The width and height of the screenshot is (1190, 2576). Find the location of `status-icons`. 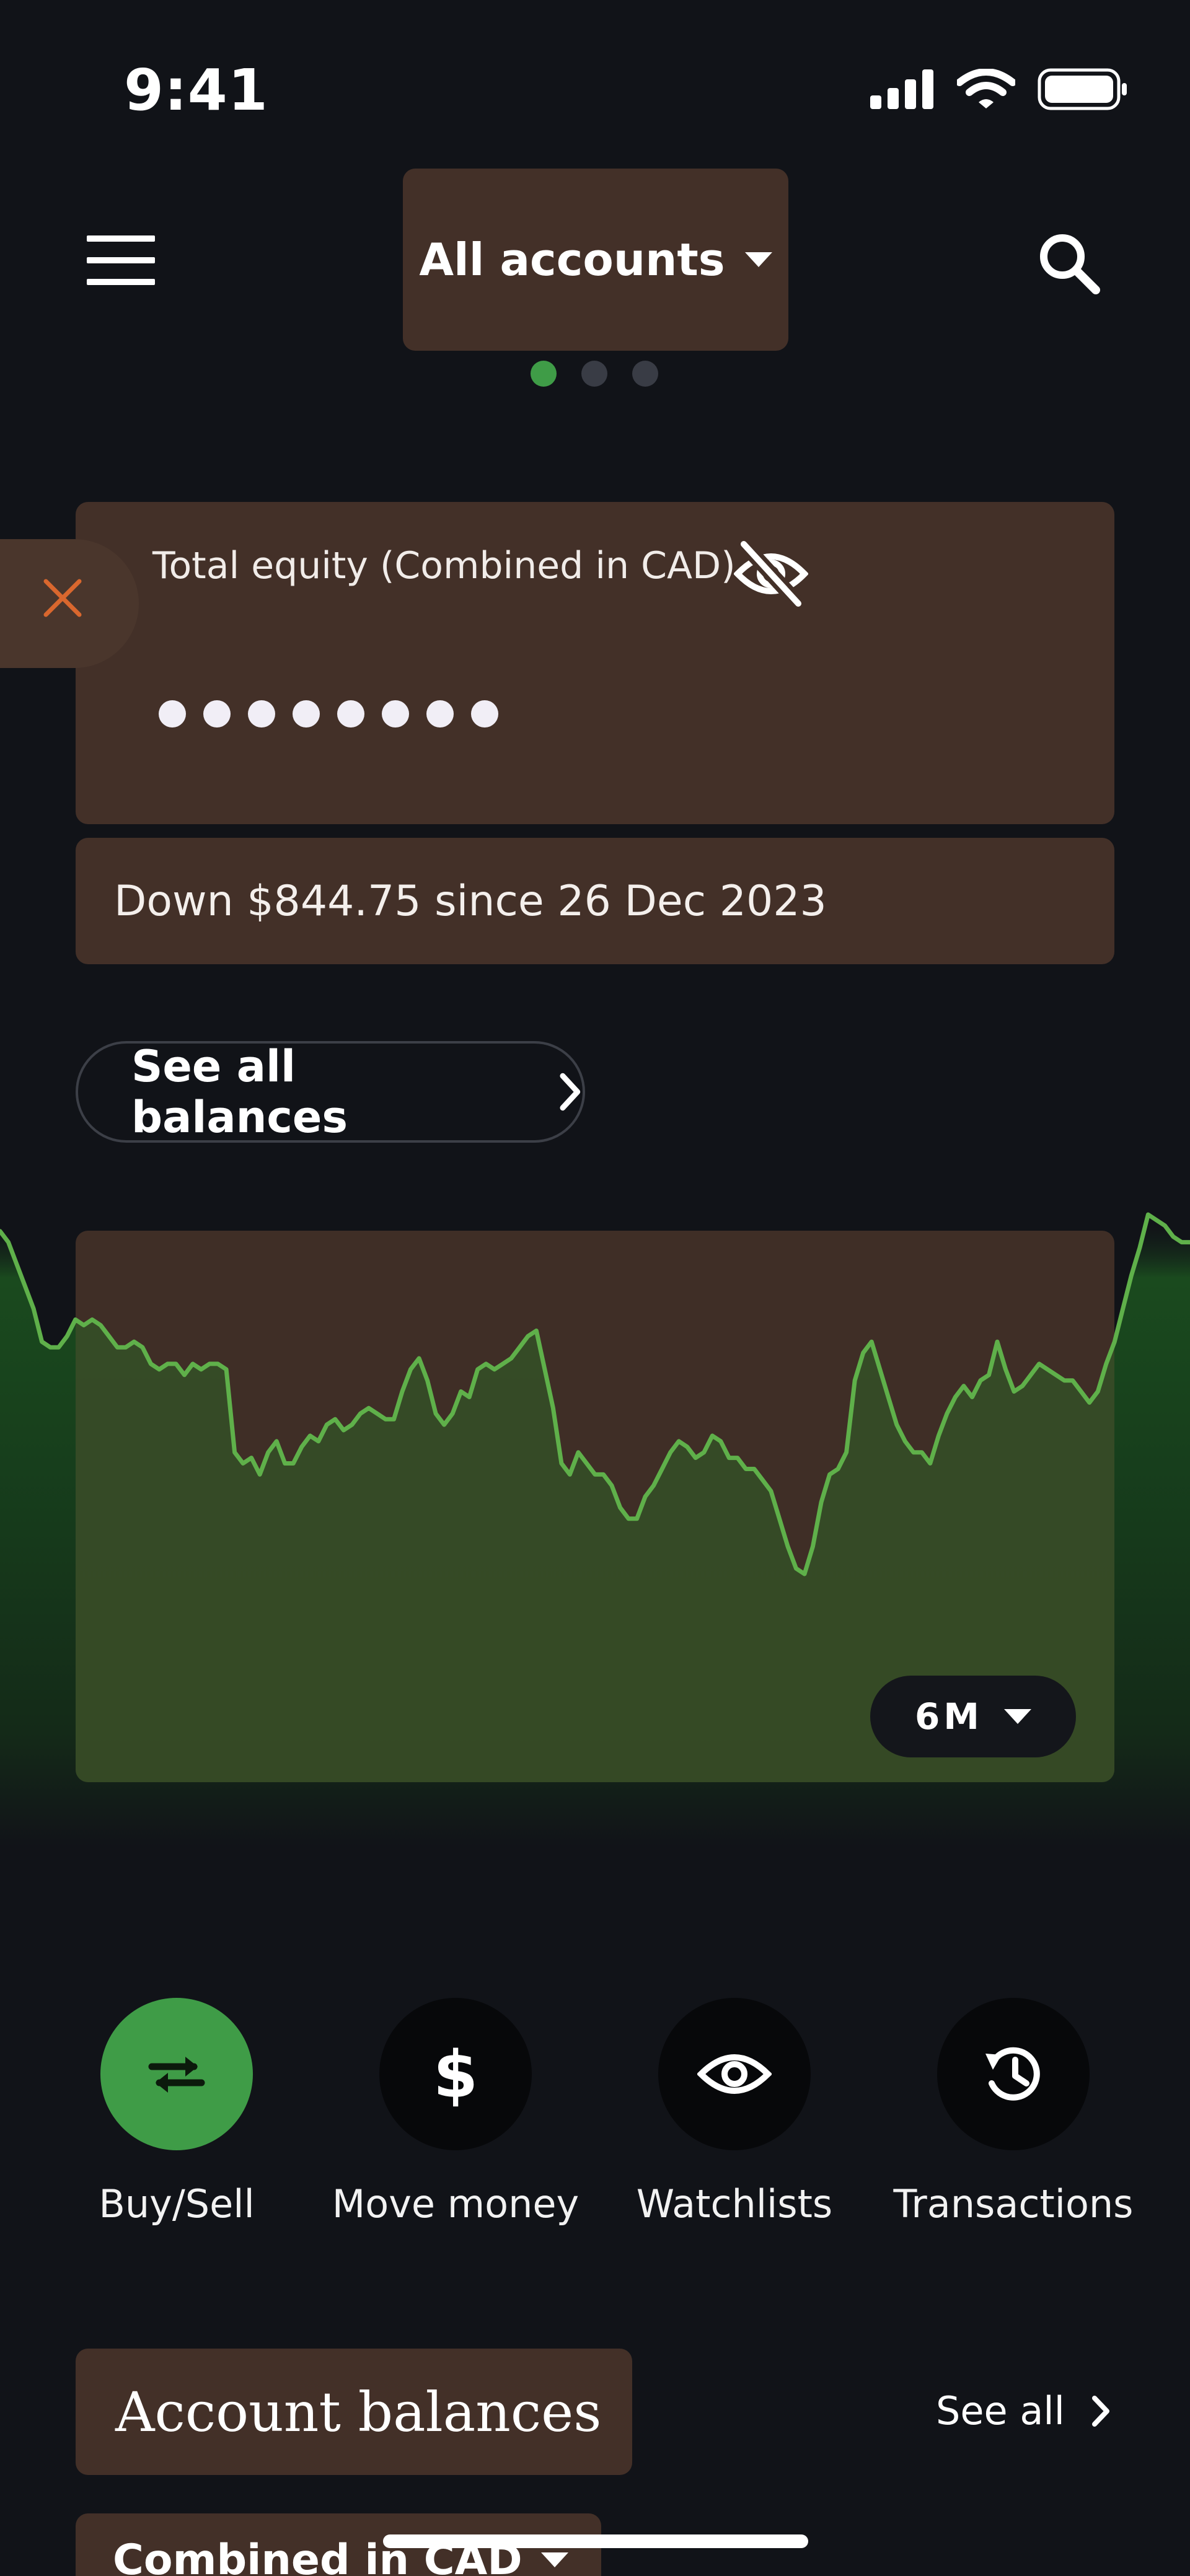

status-icons is located at coordinates (999, 89).